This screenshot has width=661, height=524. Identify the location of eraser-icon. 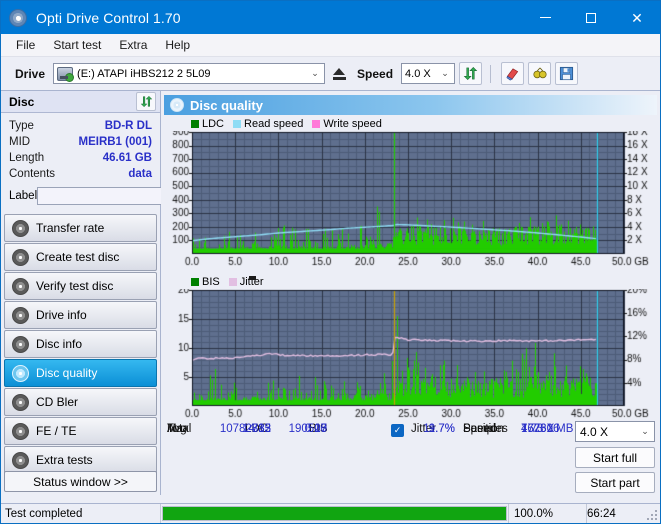
(512, 74).